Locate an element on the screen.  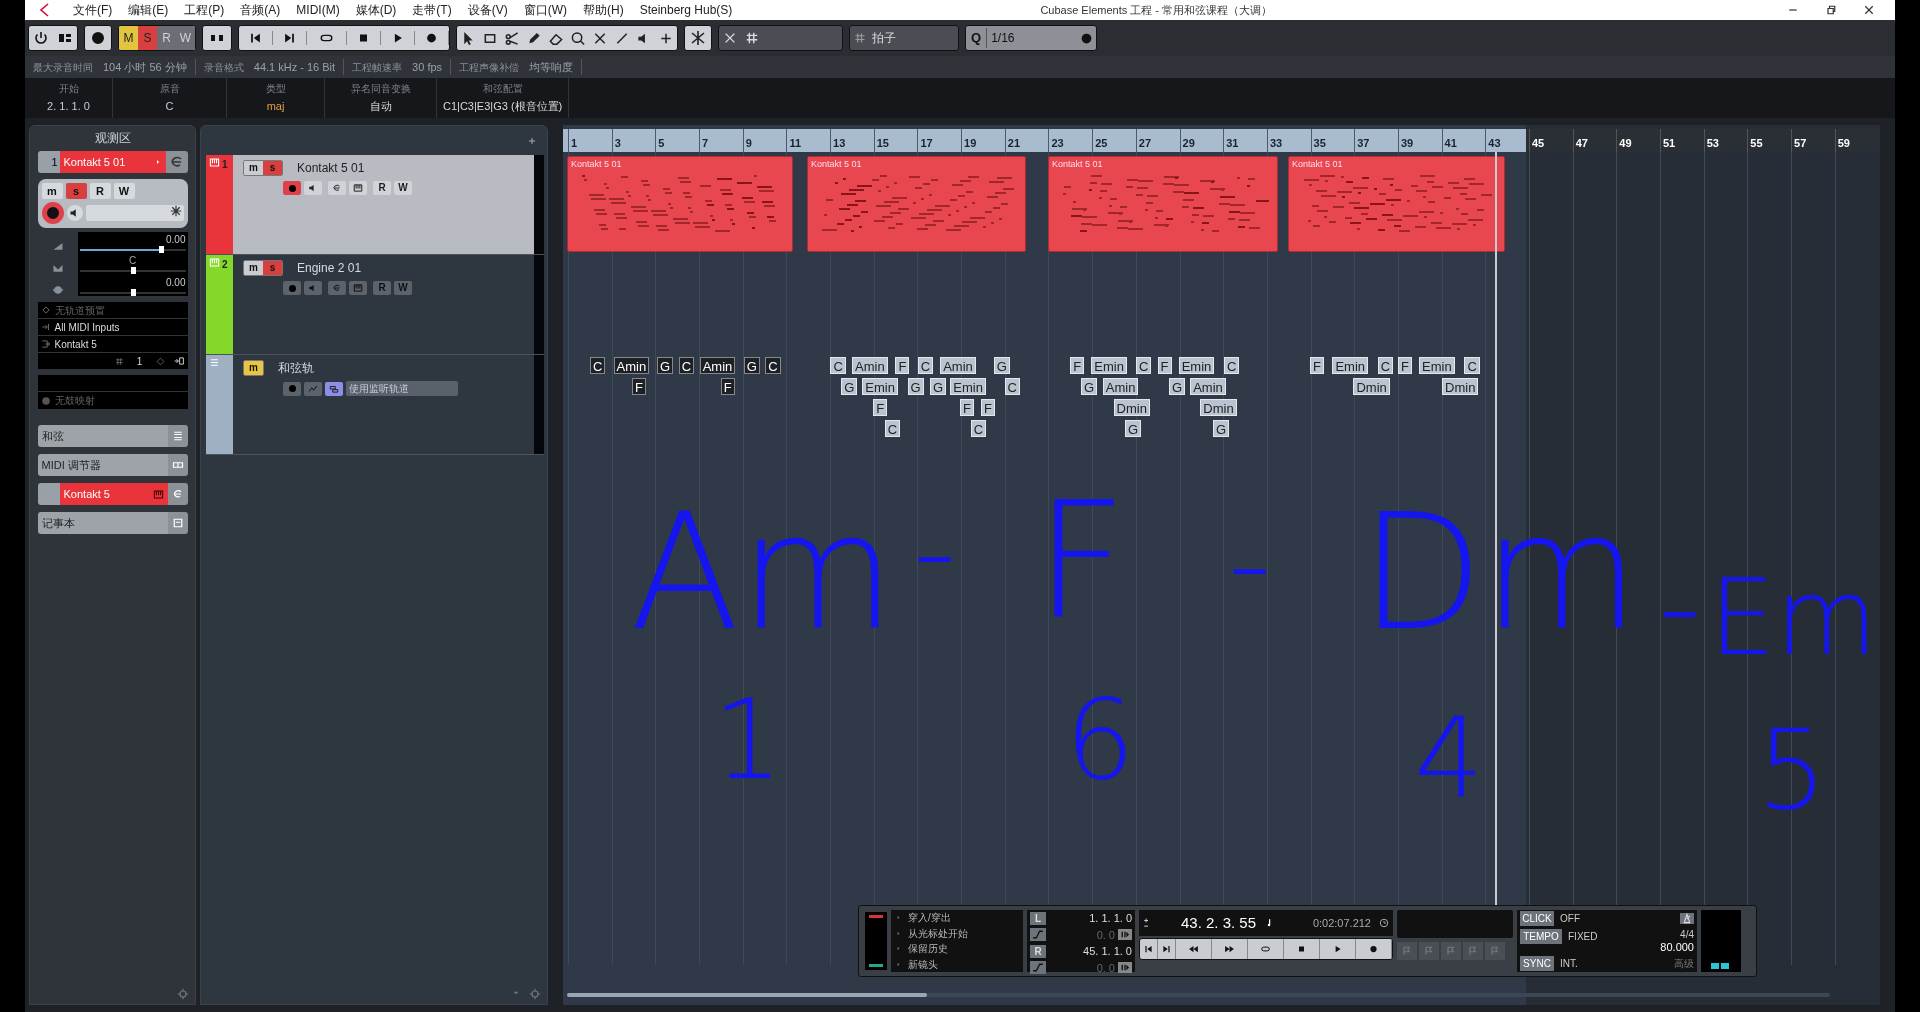
track-name-field: Kontakt 5 01 is located at coordinates (112, 162).